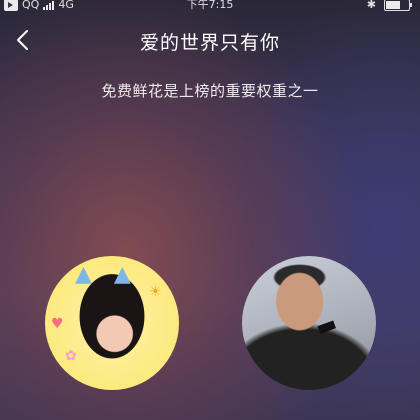 The height and width of the screenshot is (420, 420). Describe the element at coordinates (71, 356) in the screenshot. I see `flower-sticker-icon: ✿` at that location.